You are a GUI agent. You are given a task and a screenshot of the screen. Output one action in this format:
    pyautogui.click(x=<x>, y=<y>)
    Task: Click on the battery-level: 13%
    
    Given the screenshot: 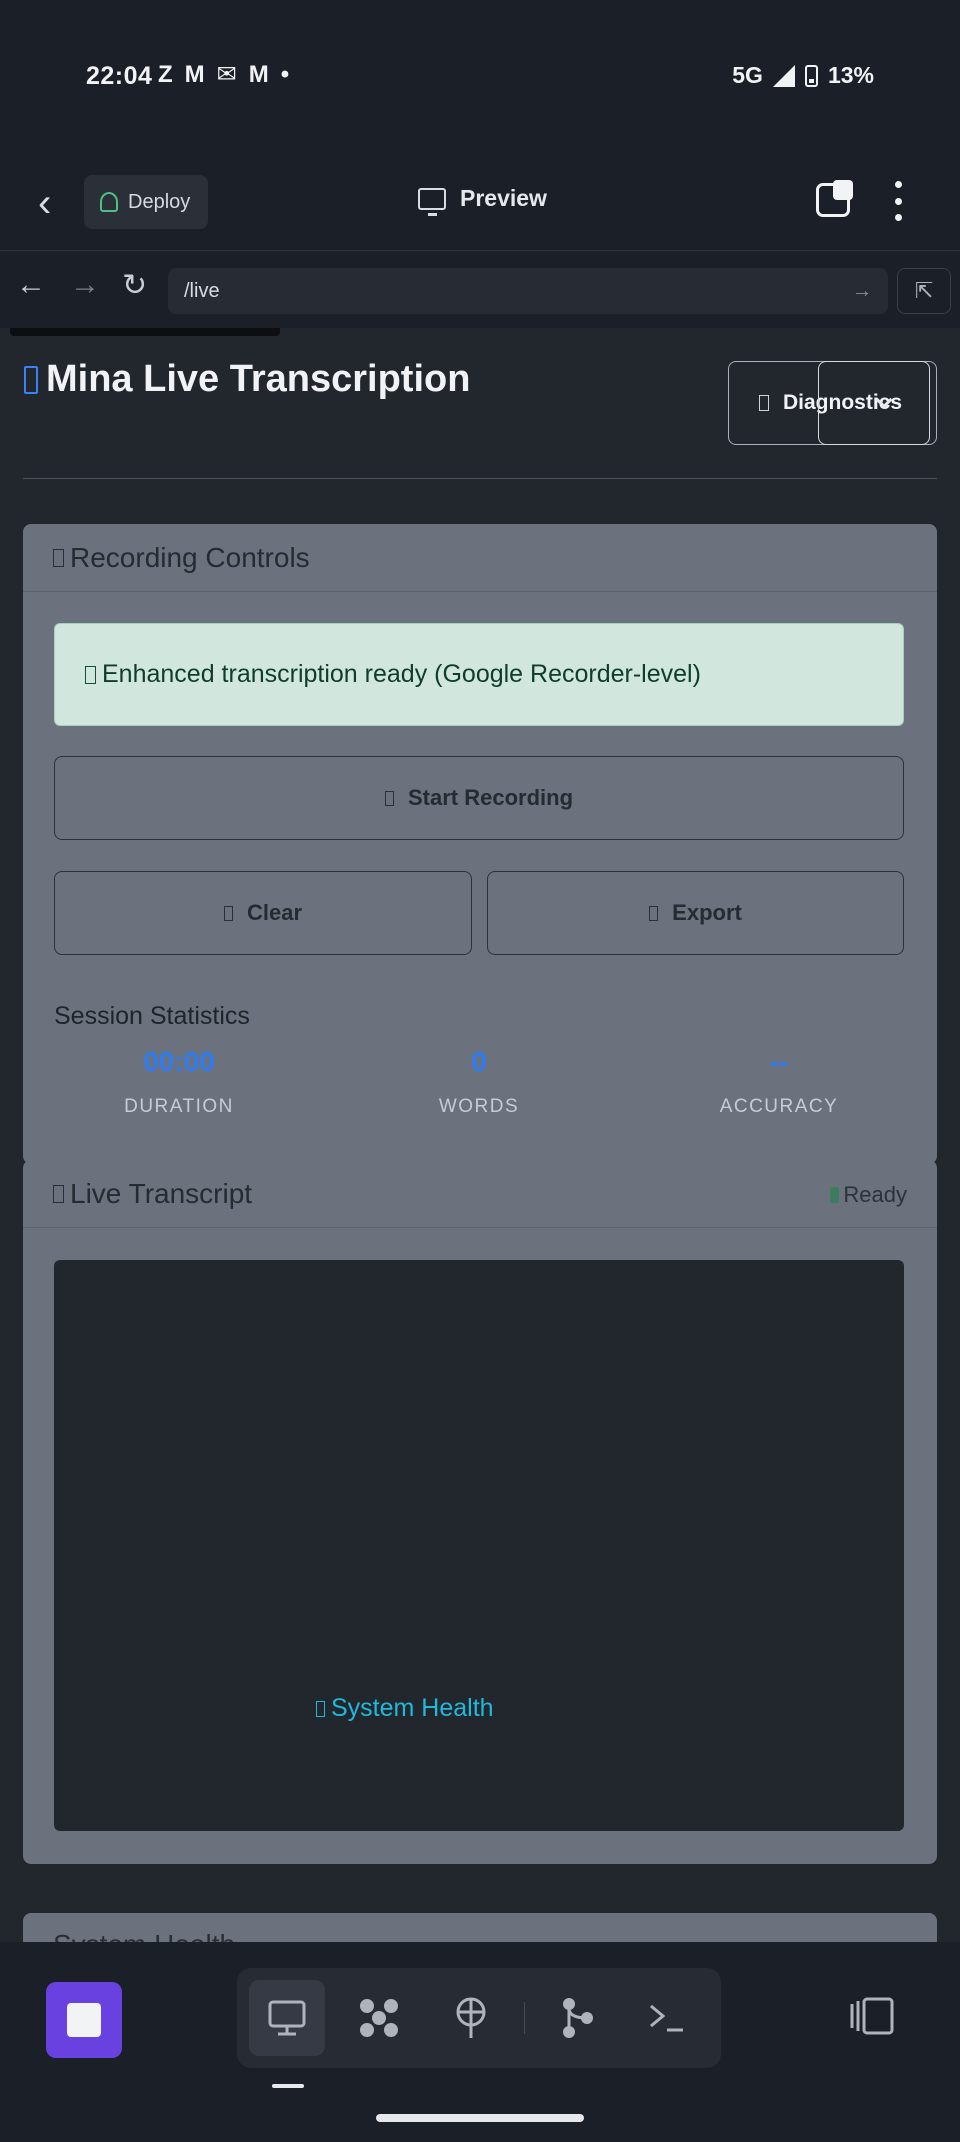 What is the action you would take?
    pyautogui.click(x=850, y=75)
    